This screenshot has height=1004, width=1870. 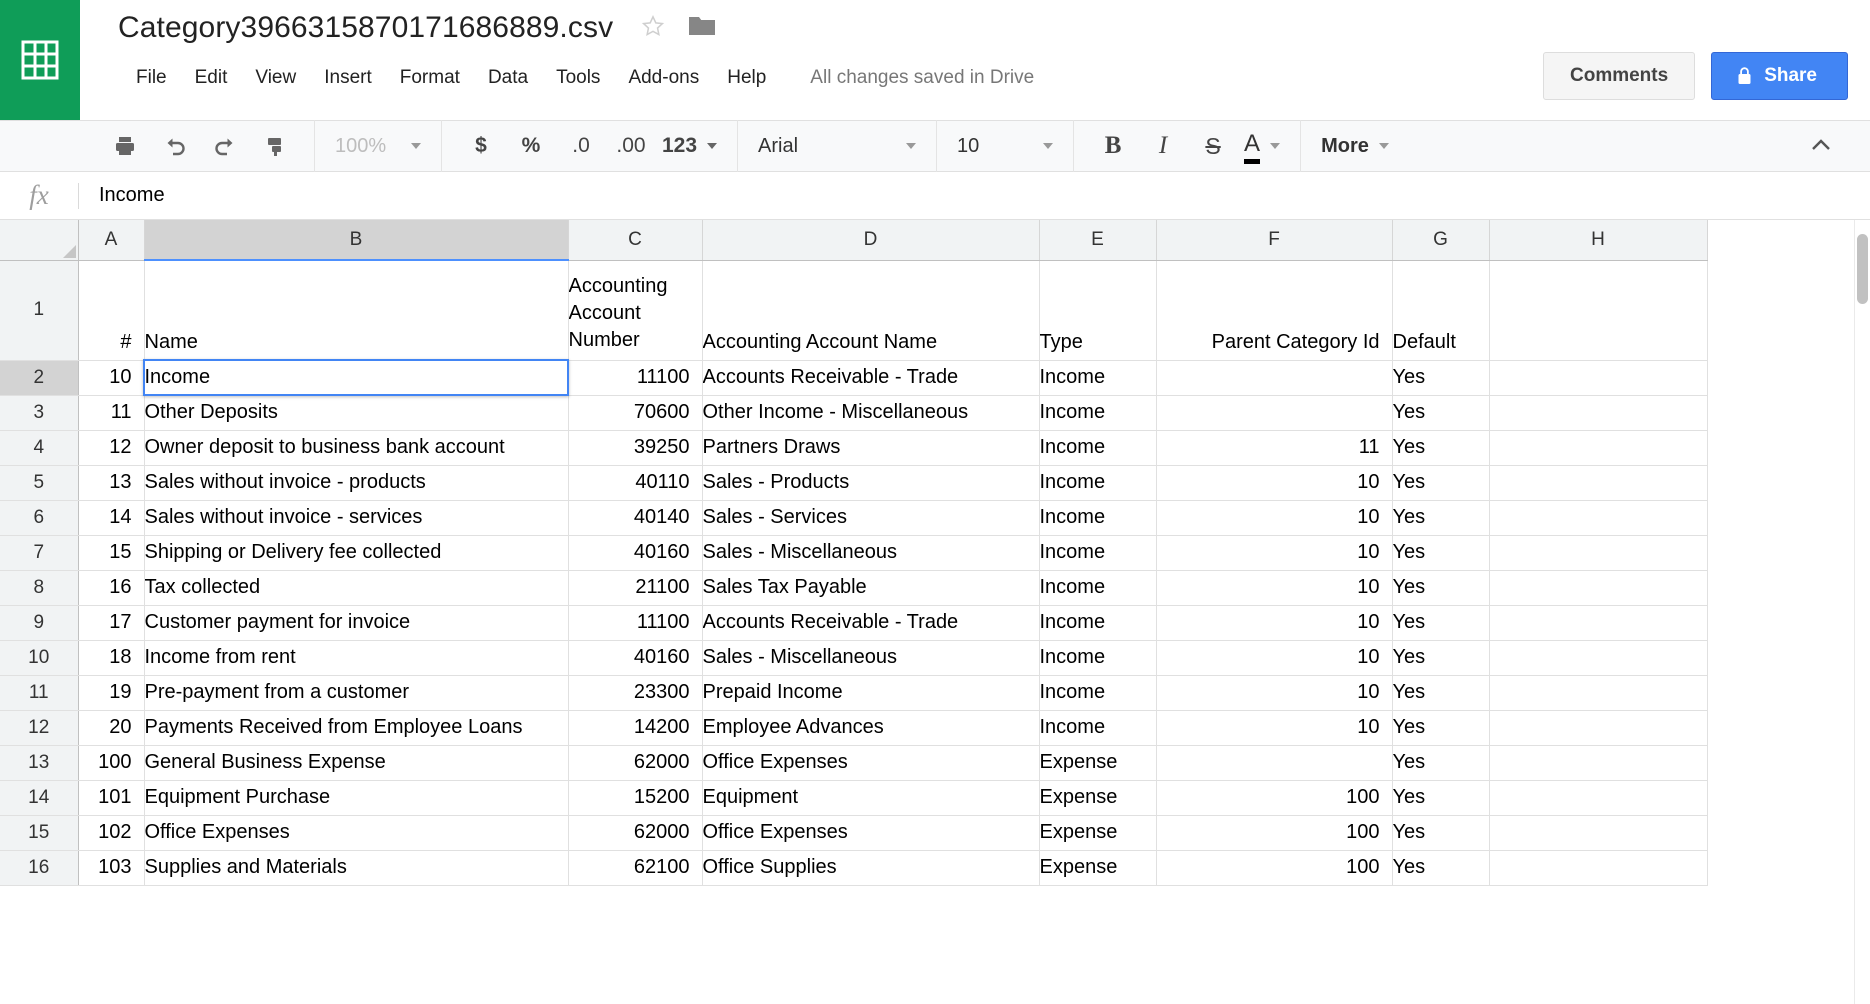 I want to click on row-header-10: 10, so click(x=39, y=658).